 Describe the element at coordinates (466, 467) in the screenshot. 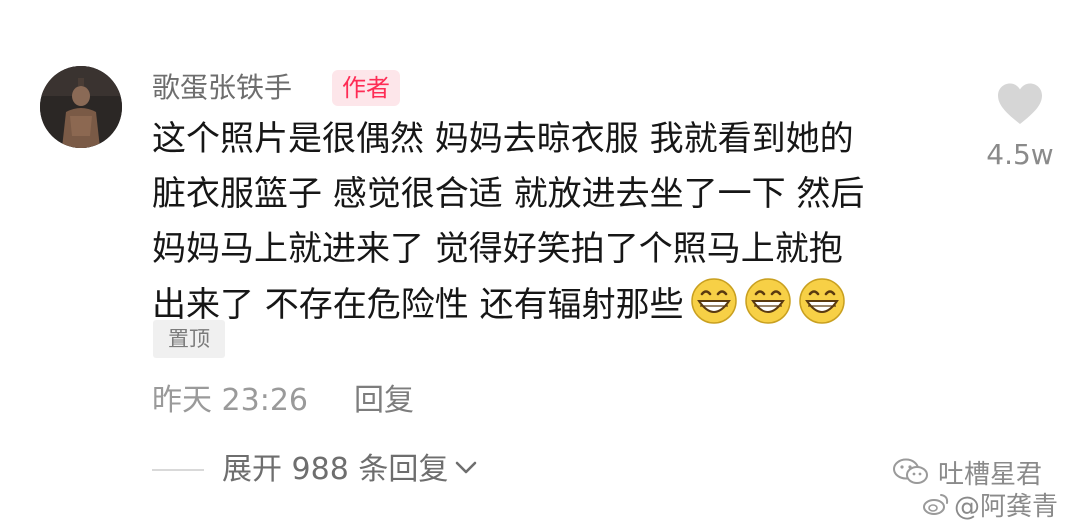

I see `chevron-down-icon` at that location.